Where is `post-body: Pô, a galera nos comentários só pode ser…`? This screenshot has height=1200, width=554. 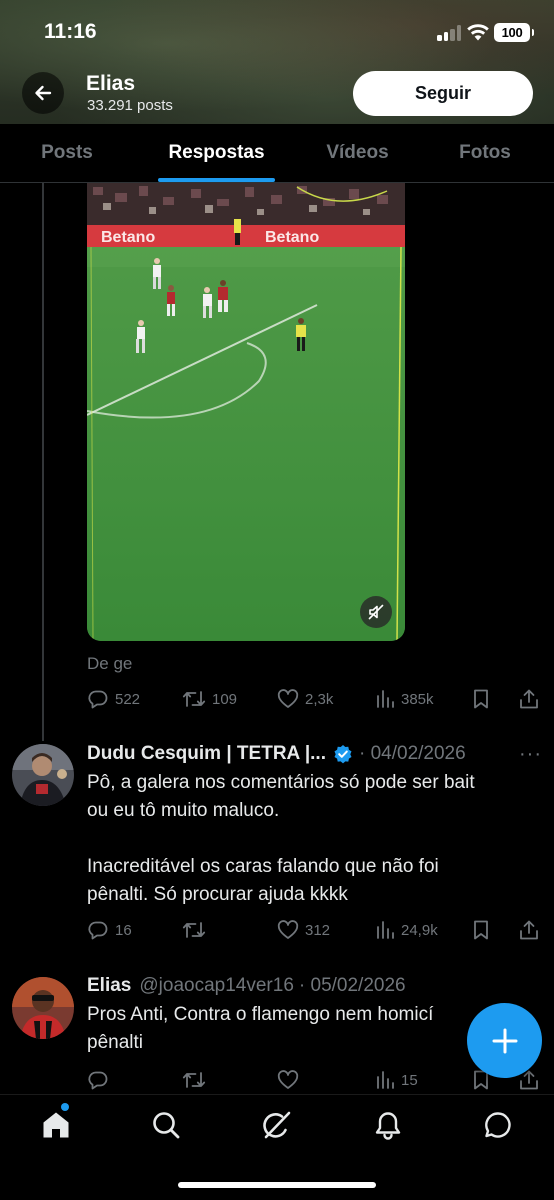 post-body: Pô, a galera nos comentários só pode ser… is located at coordinates (307, 839).